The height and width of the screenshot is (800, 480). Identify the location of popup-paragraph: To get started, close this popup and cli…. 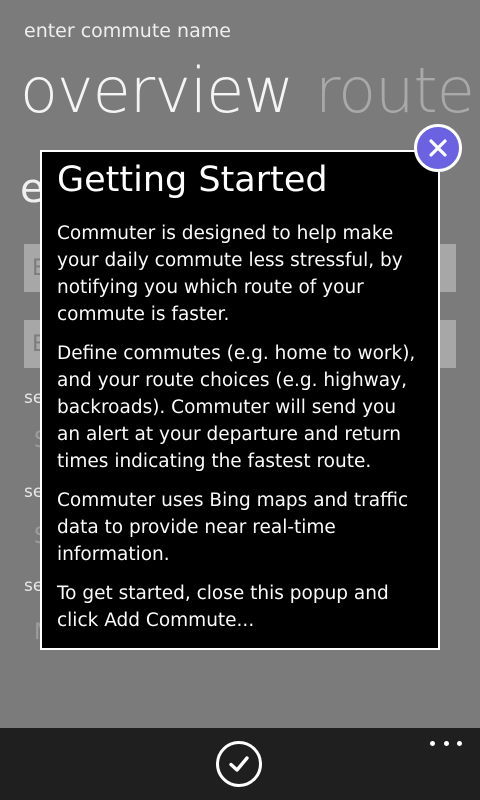
(223, 607).